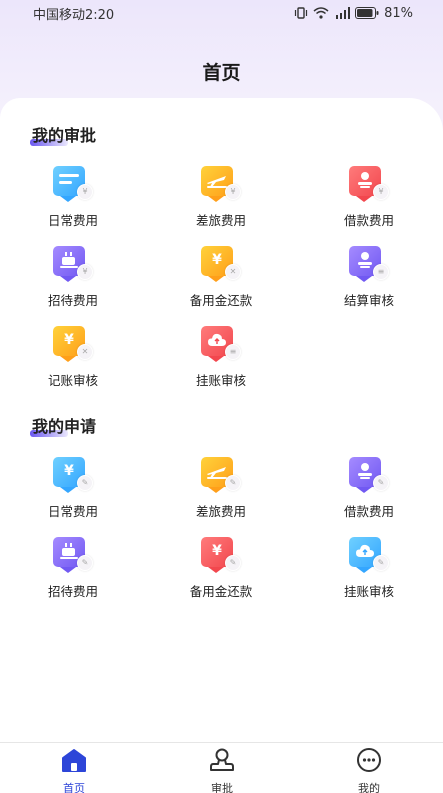 The height and width of the screenshot is (793, 443). I want to click on approval-stamp-icon, so click(222, 759).